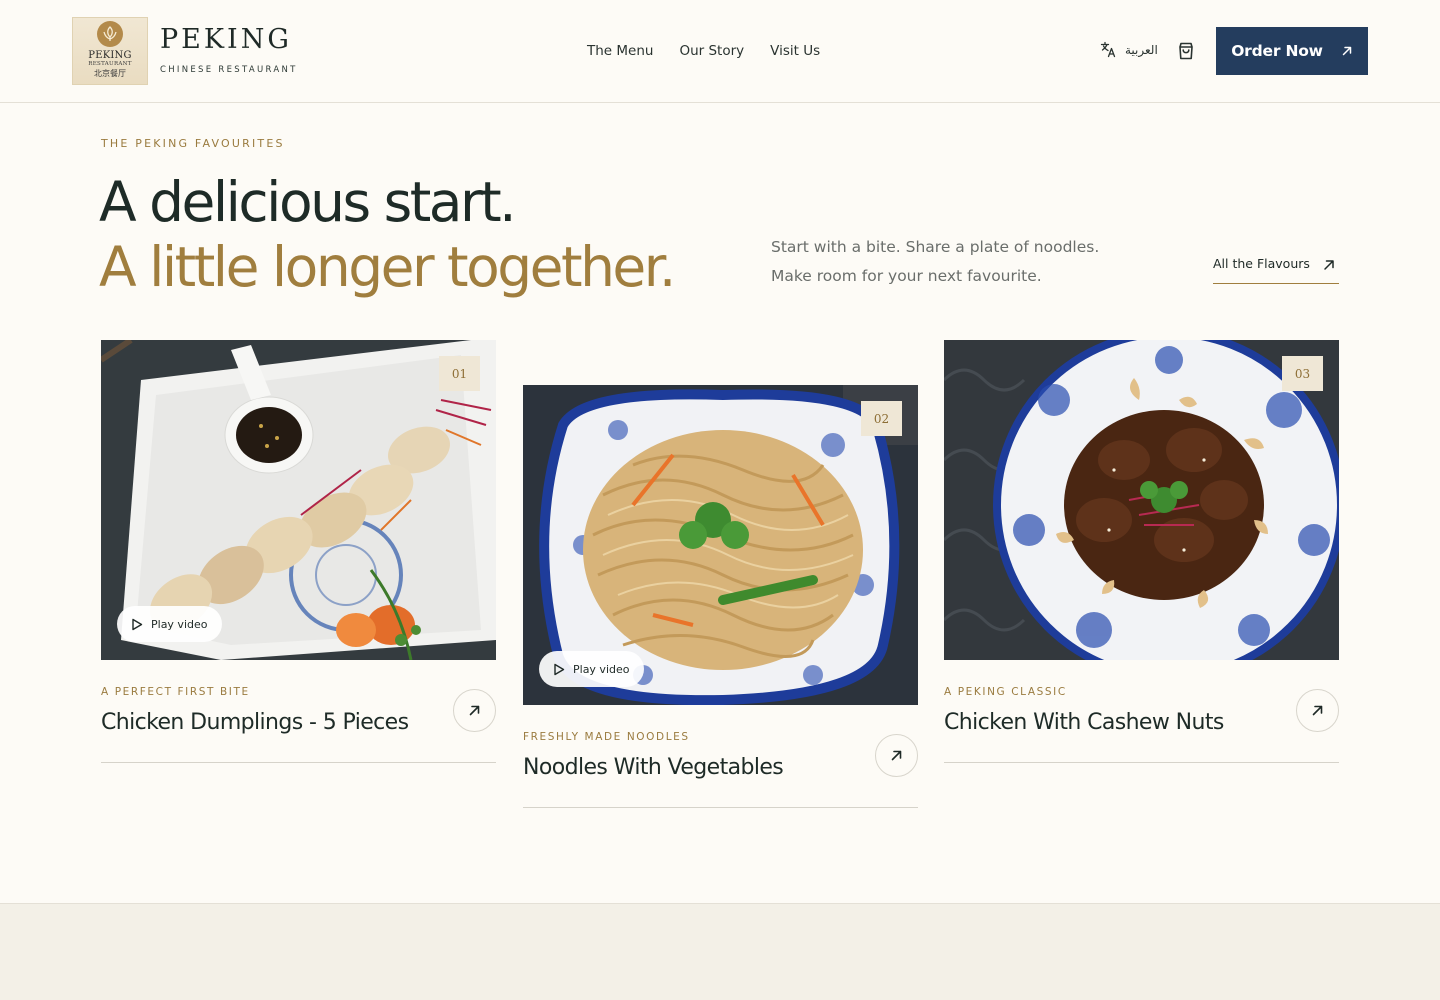 The height and width of the screenshot is (1000, 1440). Describe the element at coordinates (298, 500) in the screenshot. I see `dish-image-dumplings: 01 Play video` at that location.